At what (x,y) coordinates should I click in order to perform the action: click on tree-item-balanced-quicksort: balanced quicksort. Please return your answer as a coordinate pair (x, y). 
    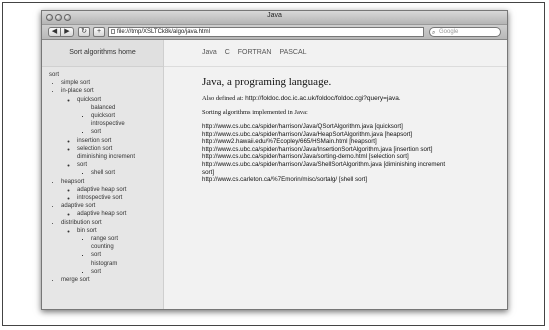
    Looking at the image, I should click on (127, 112).